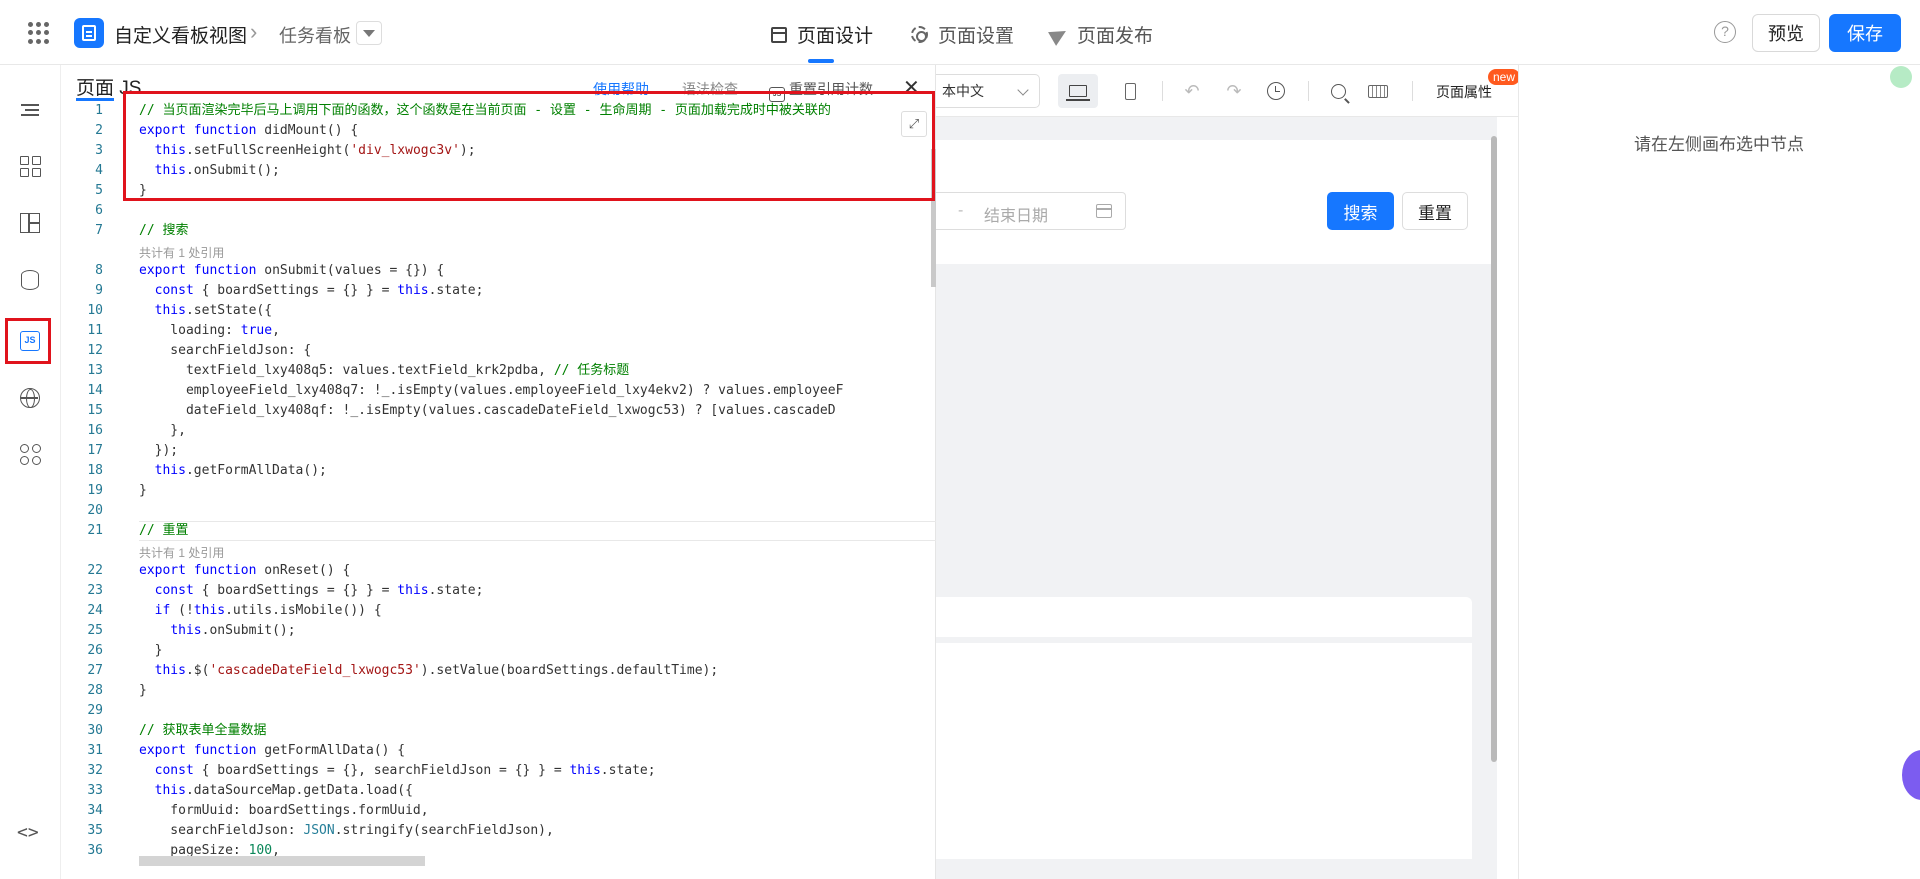 This screenshot has height=879, width=1920. I want to click on date-range-picker: - 结束日期, so click(1031, 211).